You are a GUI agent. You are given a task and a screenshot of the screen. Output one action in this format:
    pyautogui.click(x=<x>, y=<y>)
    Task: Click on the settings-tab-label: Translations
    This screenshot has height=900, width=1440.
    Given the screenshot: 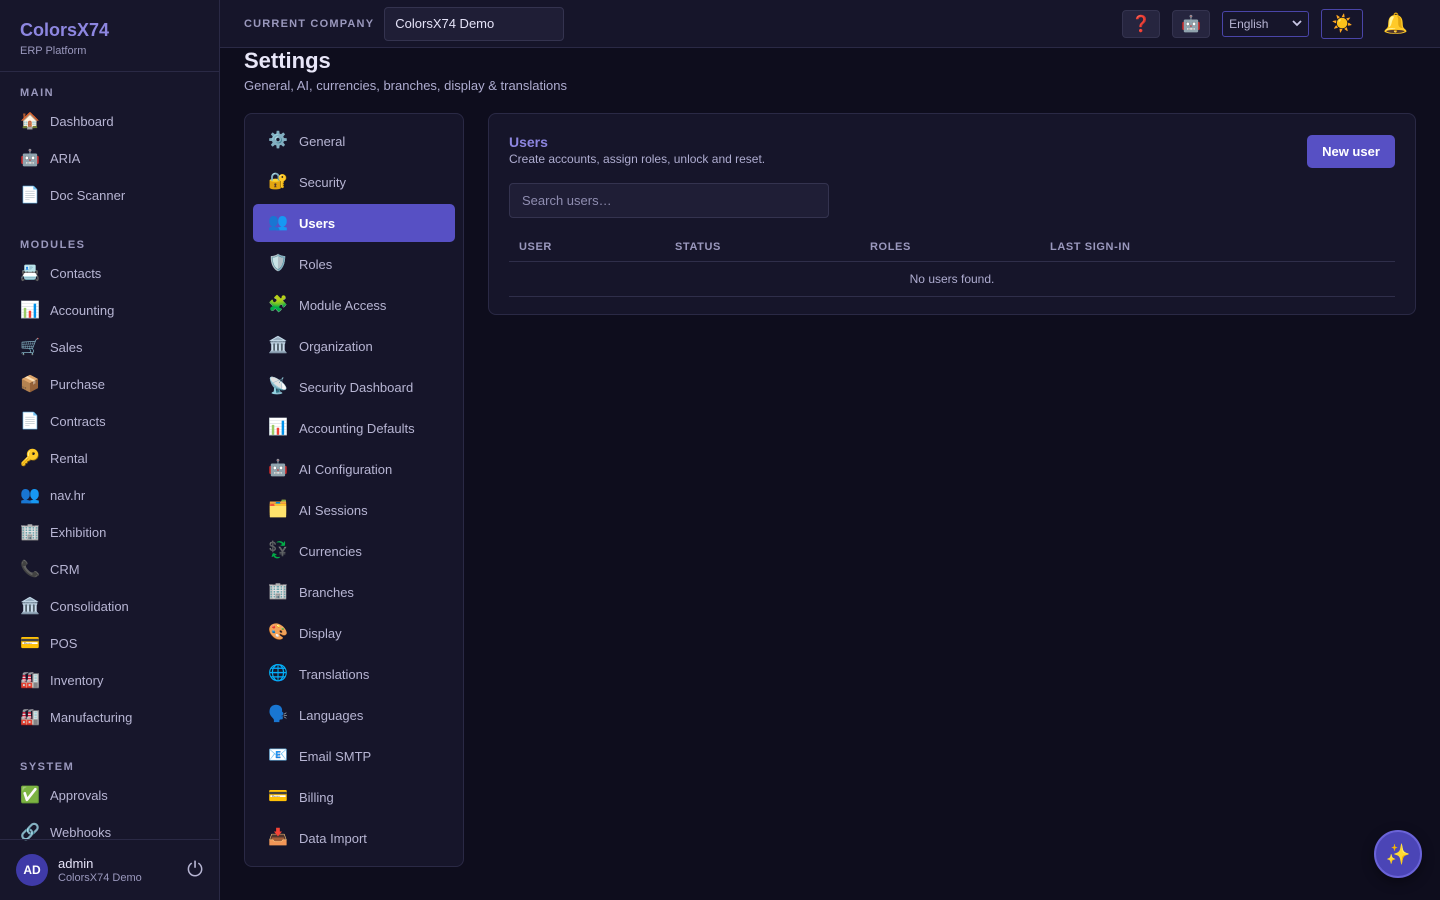 What is the action you would take?
    pyautogui.click(x=334, y=674)
    